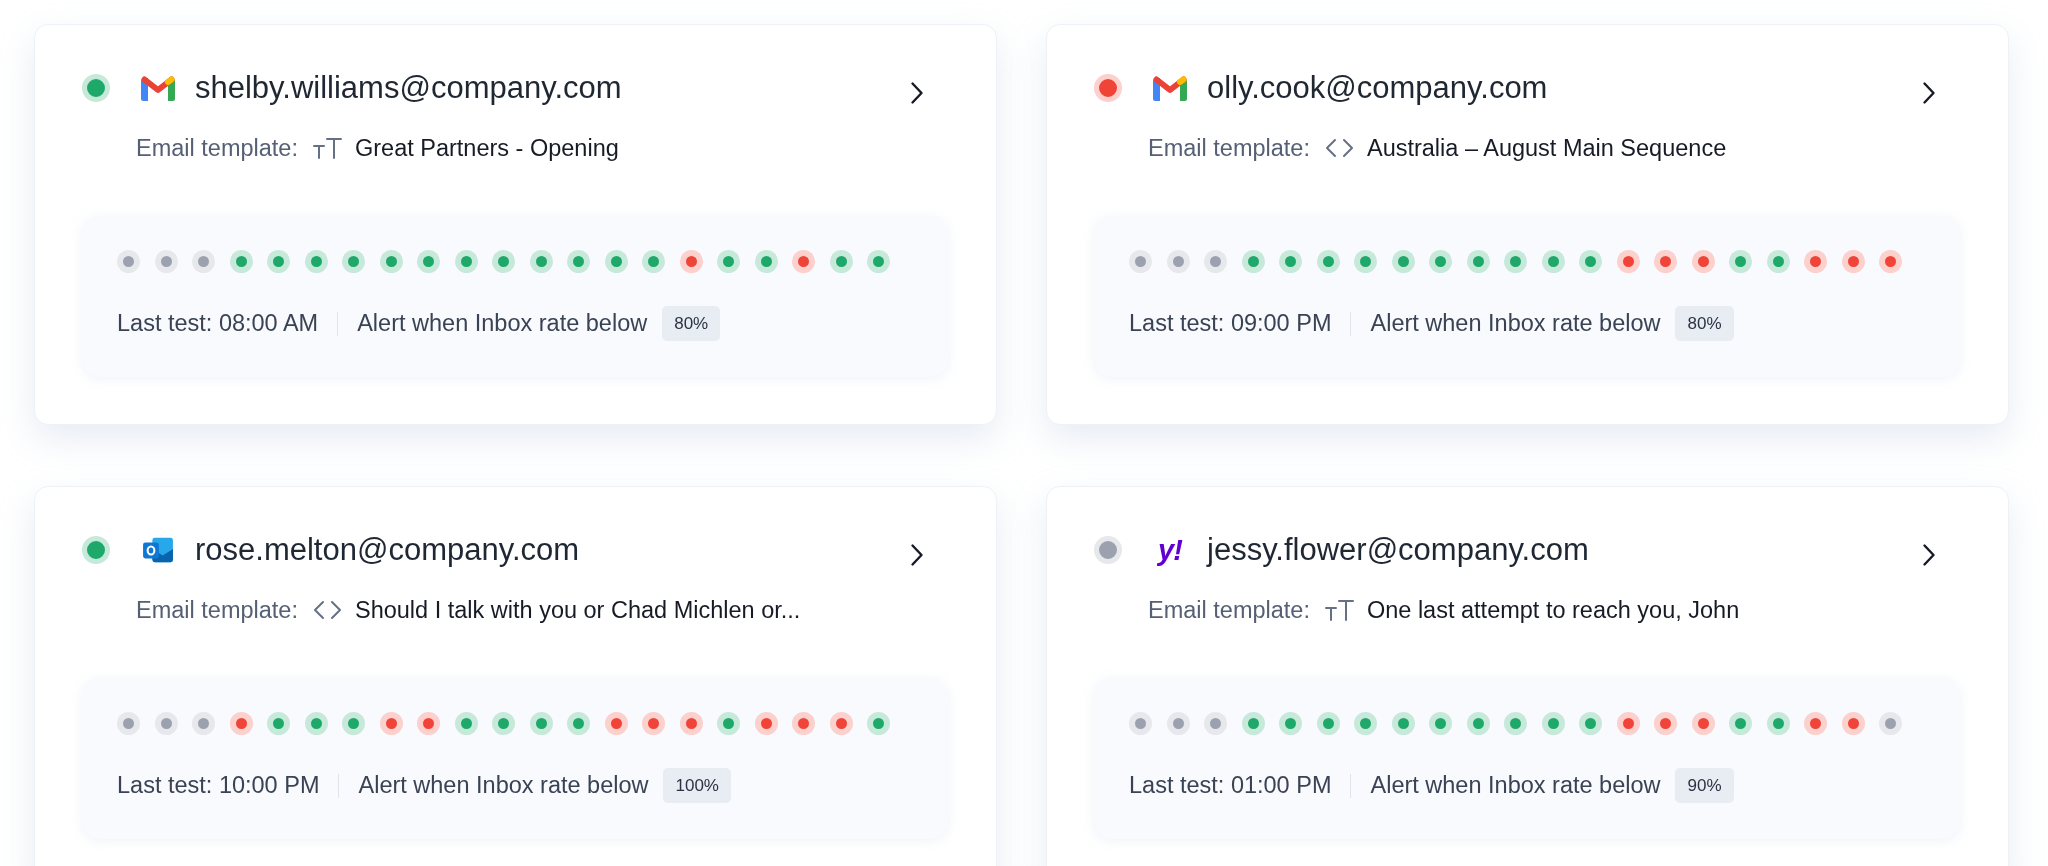  What do you see at coordinates (486, 148) in the screenshot?
I see `template-name: Great Partners - Opening` at bounding box center [486, 148].